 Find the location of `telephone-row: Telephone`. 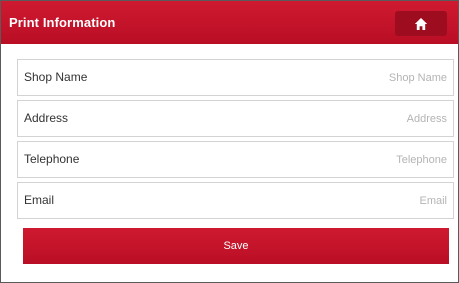

telephone-row: Telephone is located at coordinates (235, 159).